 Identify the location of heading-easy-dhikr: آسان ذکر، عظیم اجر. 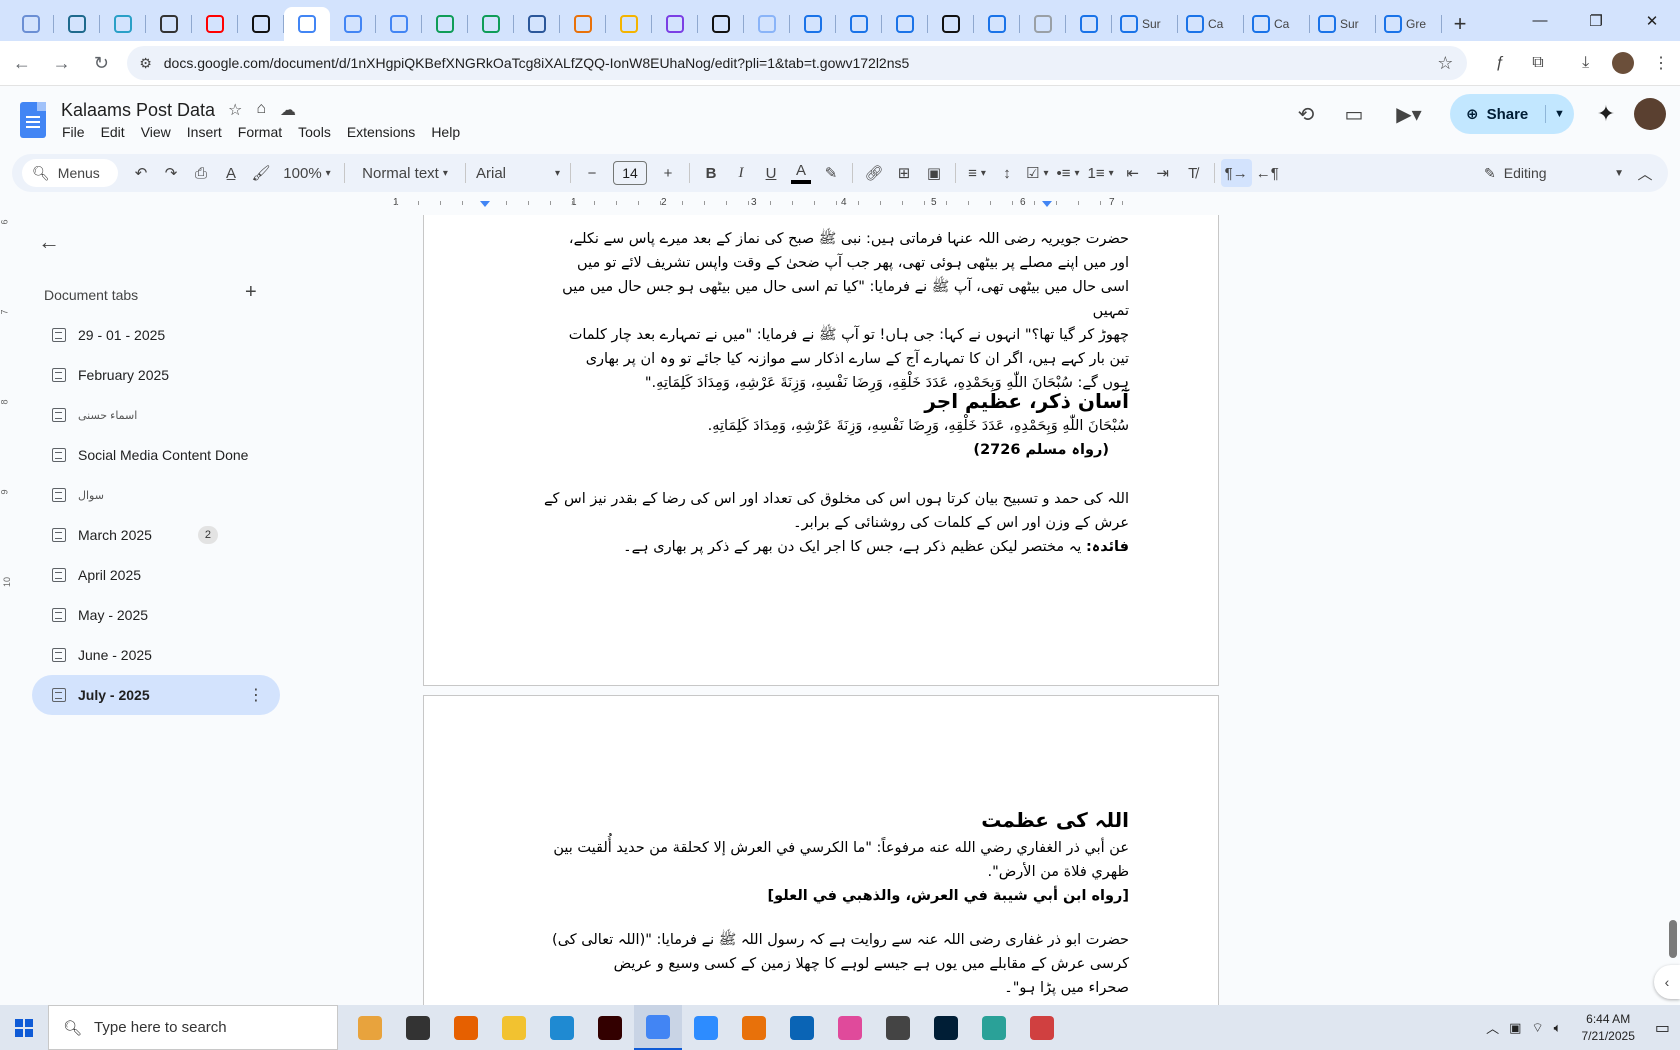
(826, 401).